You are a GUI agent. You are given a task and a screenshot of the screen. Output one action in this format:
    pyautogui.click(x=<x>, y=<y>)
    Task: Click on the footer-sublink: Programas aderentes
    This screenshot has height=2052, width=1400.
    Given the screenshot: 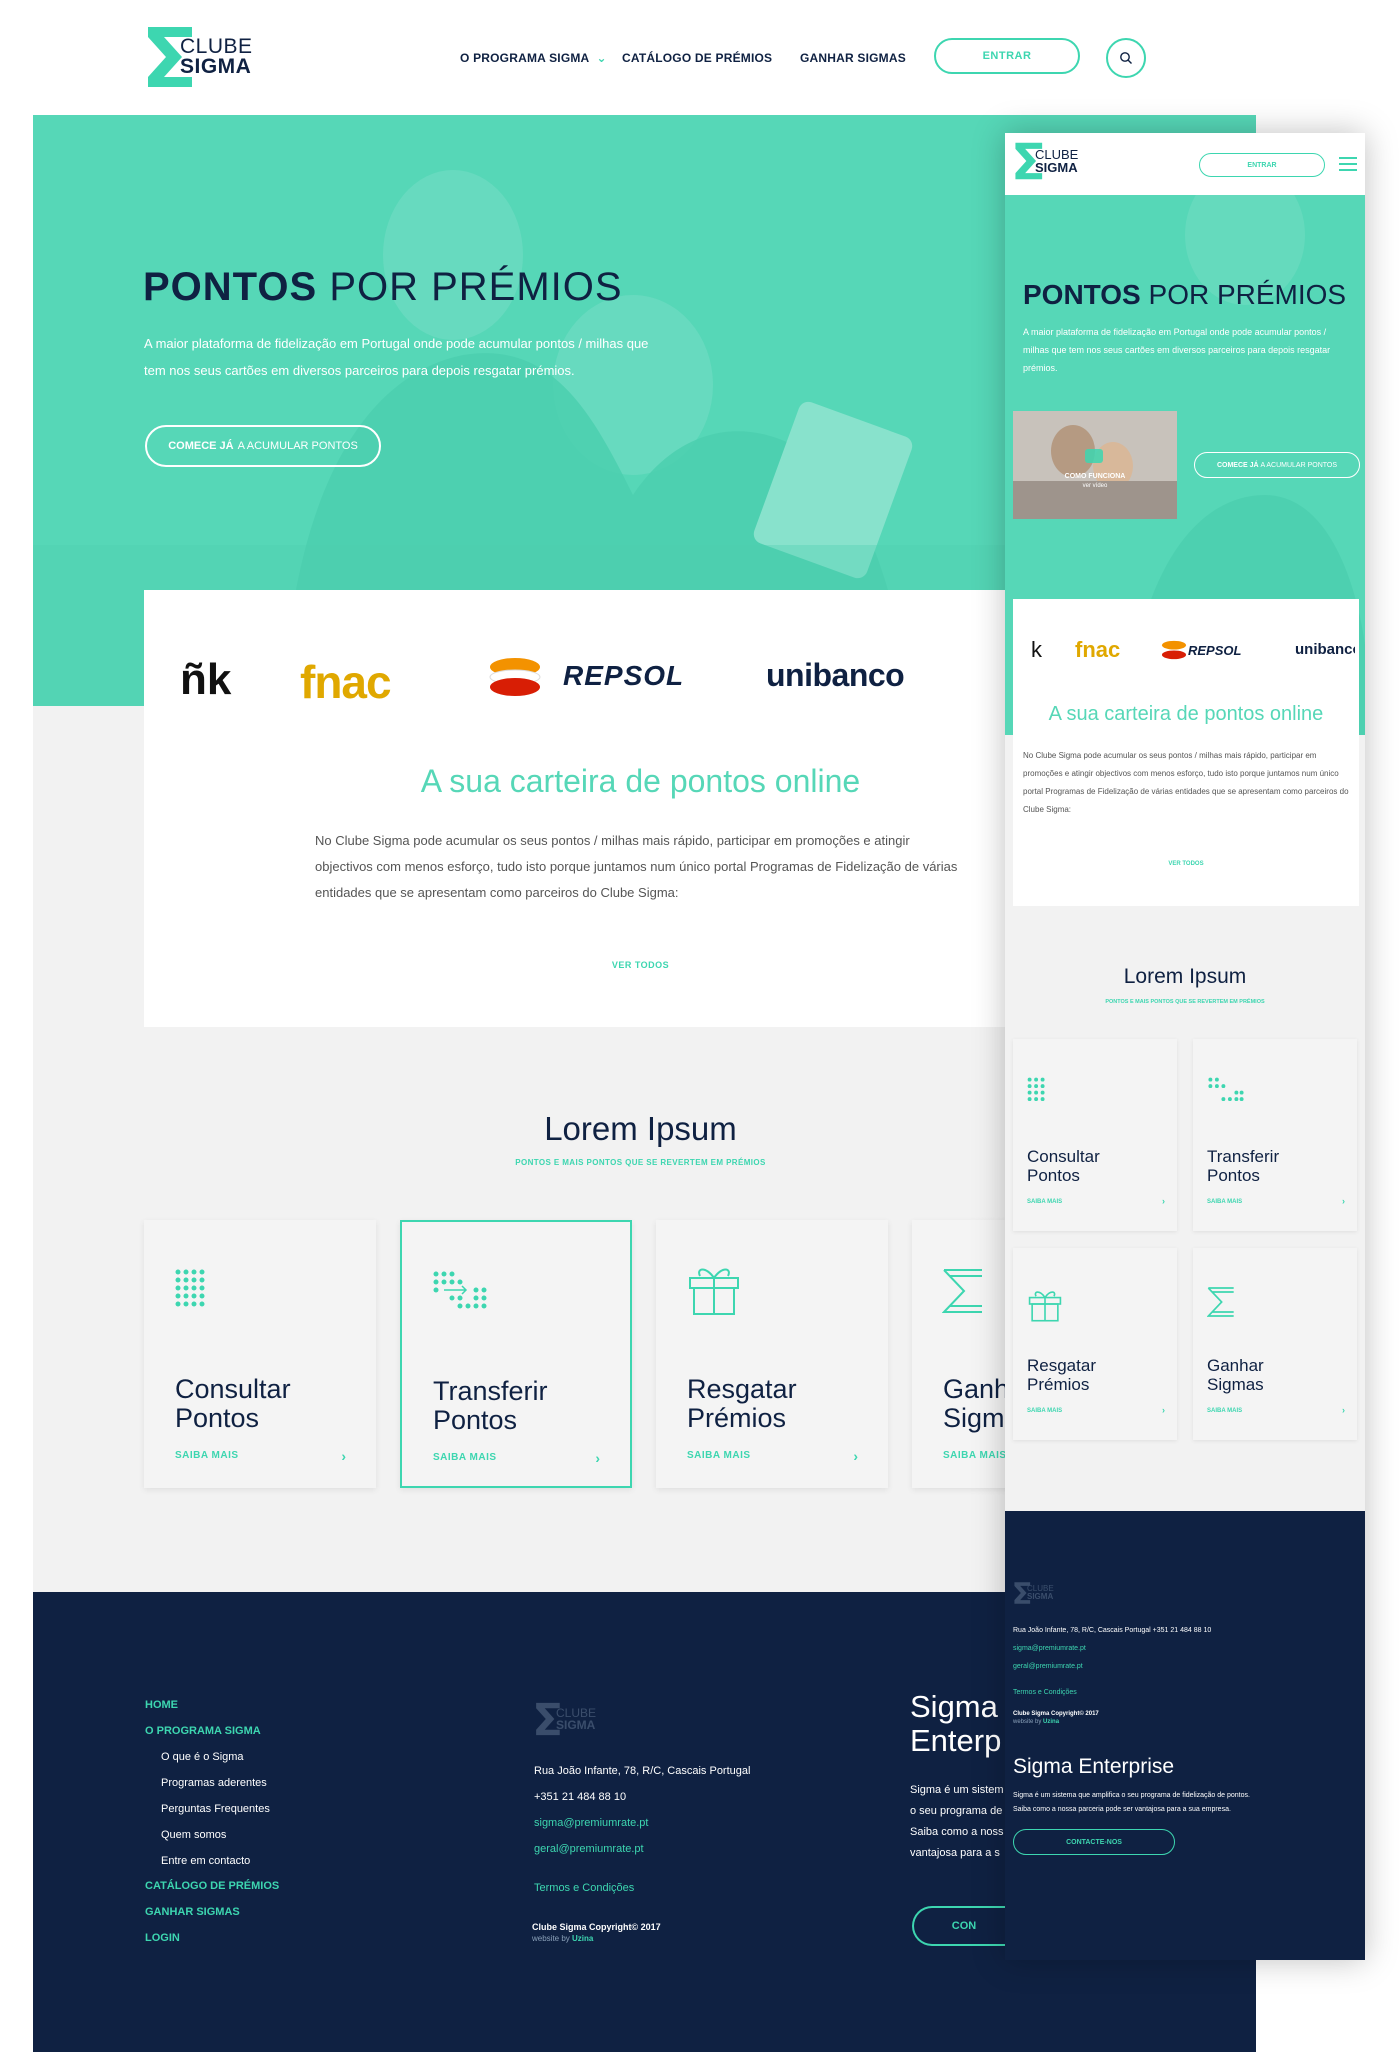 What is the action you would take?
    pyautogui.click(x=214, y=1783)
    